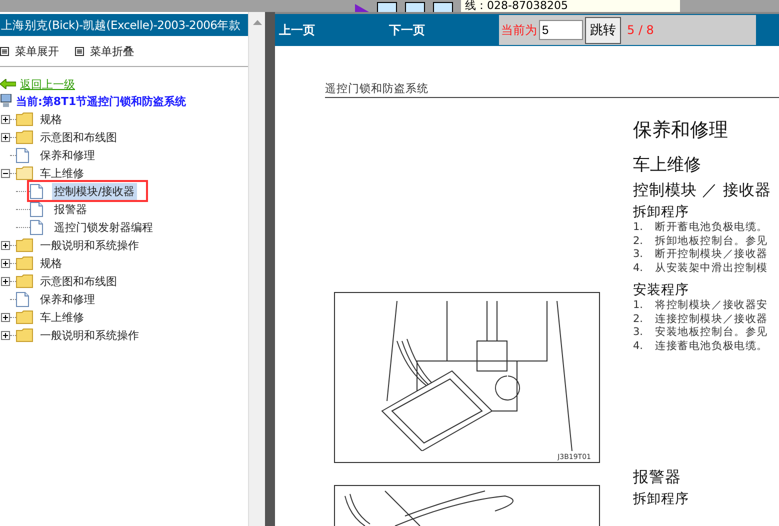 The width and height of the screenshot is (779, 526). I want to click on component-title: 控制模块 ／ 接收器, so click(702, 190).